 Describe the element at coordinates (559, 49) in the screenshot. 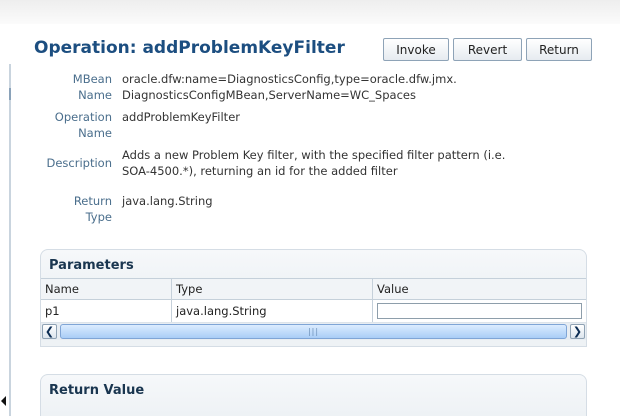

I see `return-button: Return` at that location.